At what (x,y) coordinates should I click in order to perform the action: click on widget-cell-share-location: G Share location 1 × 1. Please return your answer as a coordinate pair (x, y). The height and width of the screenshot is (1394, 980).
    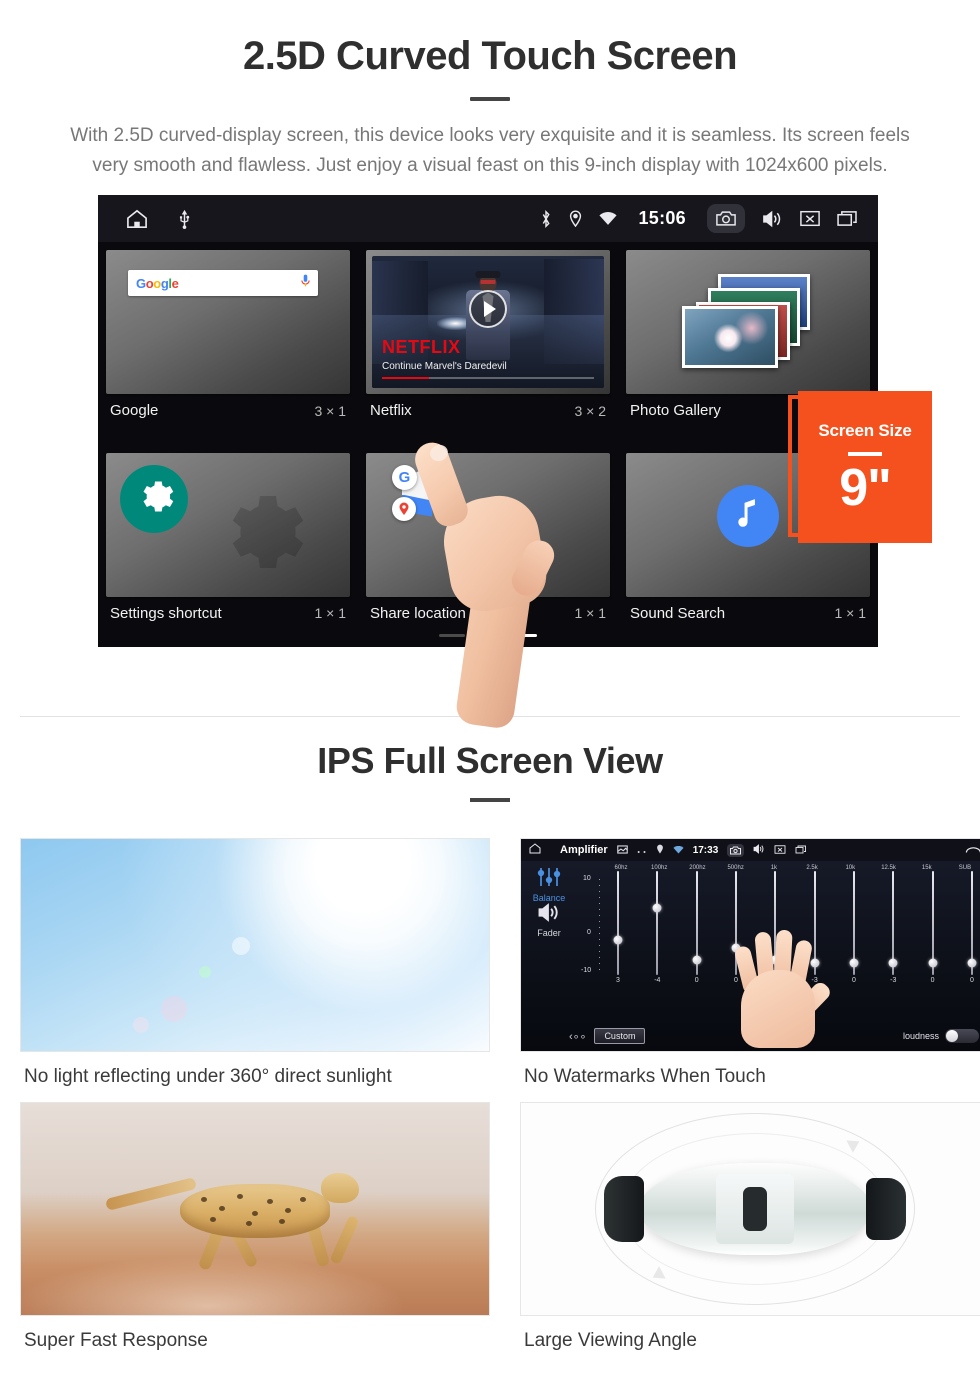
    Looking at the image, I should click on (488, 546).